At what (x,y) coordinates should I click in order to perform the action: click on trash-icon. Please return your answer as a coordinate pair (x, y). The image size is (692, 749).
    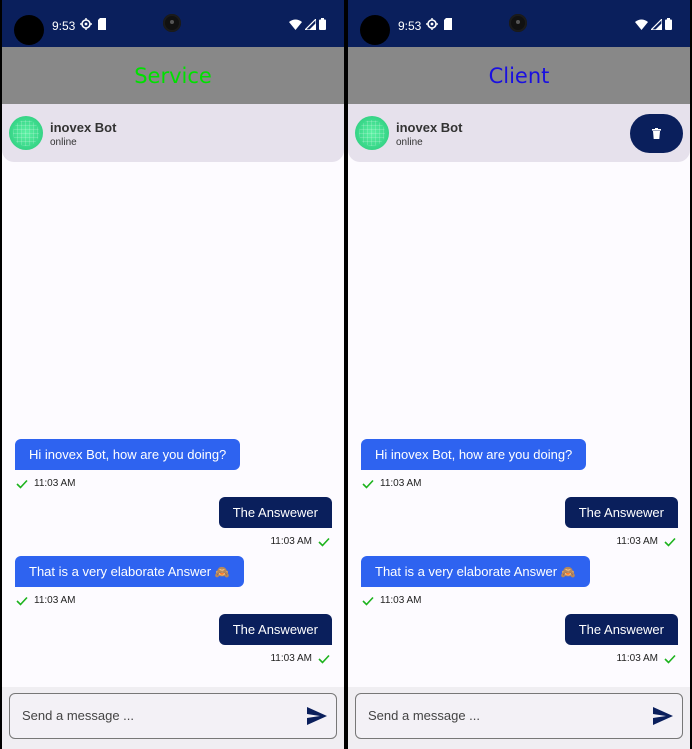
    Looking at the image, I should click on (656, 133).